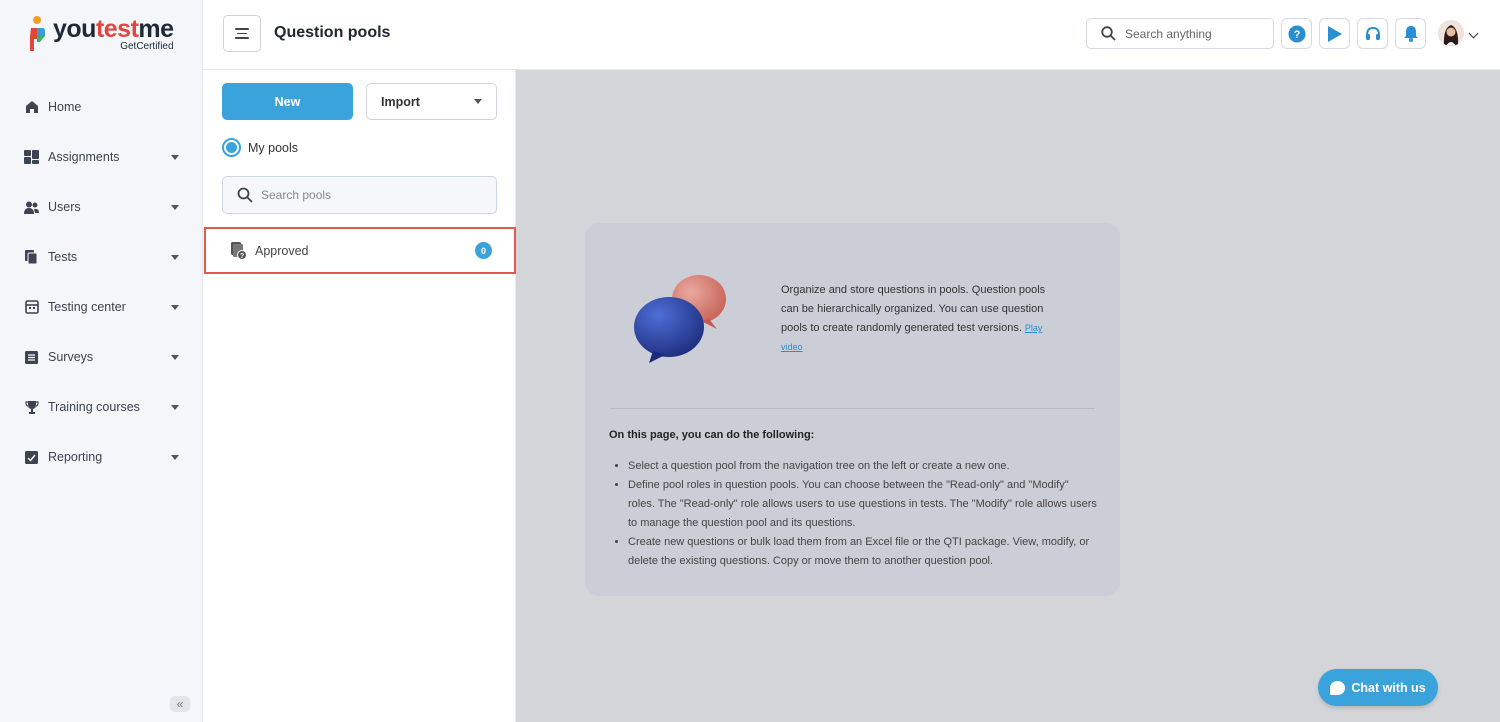 The height and width of the screenshot is (722, 1500). Describe the element at coordinates (101, 107) in the screenshot. I see `sidebar-item-home: Home` at that location.